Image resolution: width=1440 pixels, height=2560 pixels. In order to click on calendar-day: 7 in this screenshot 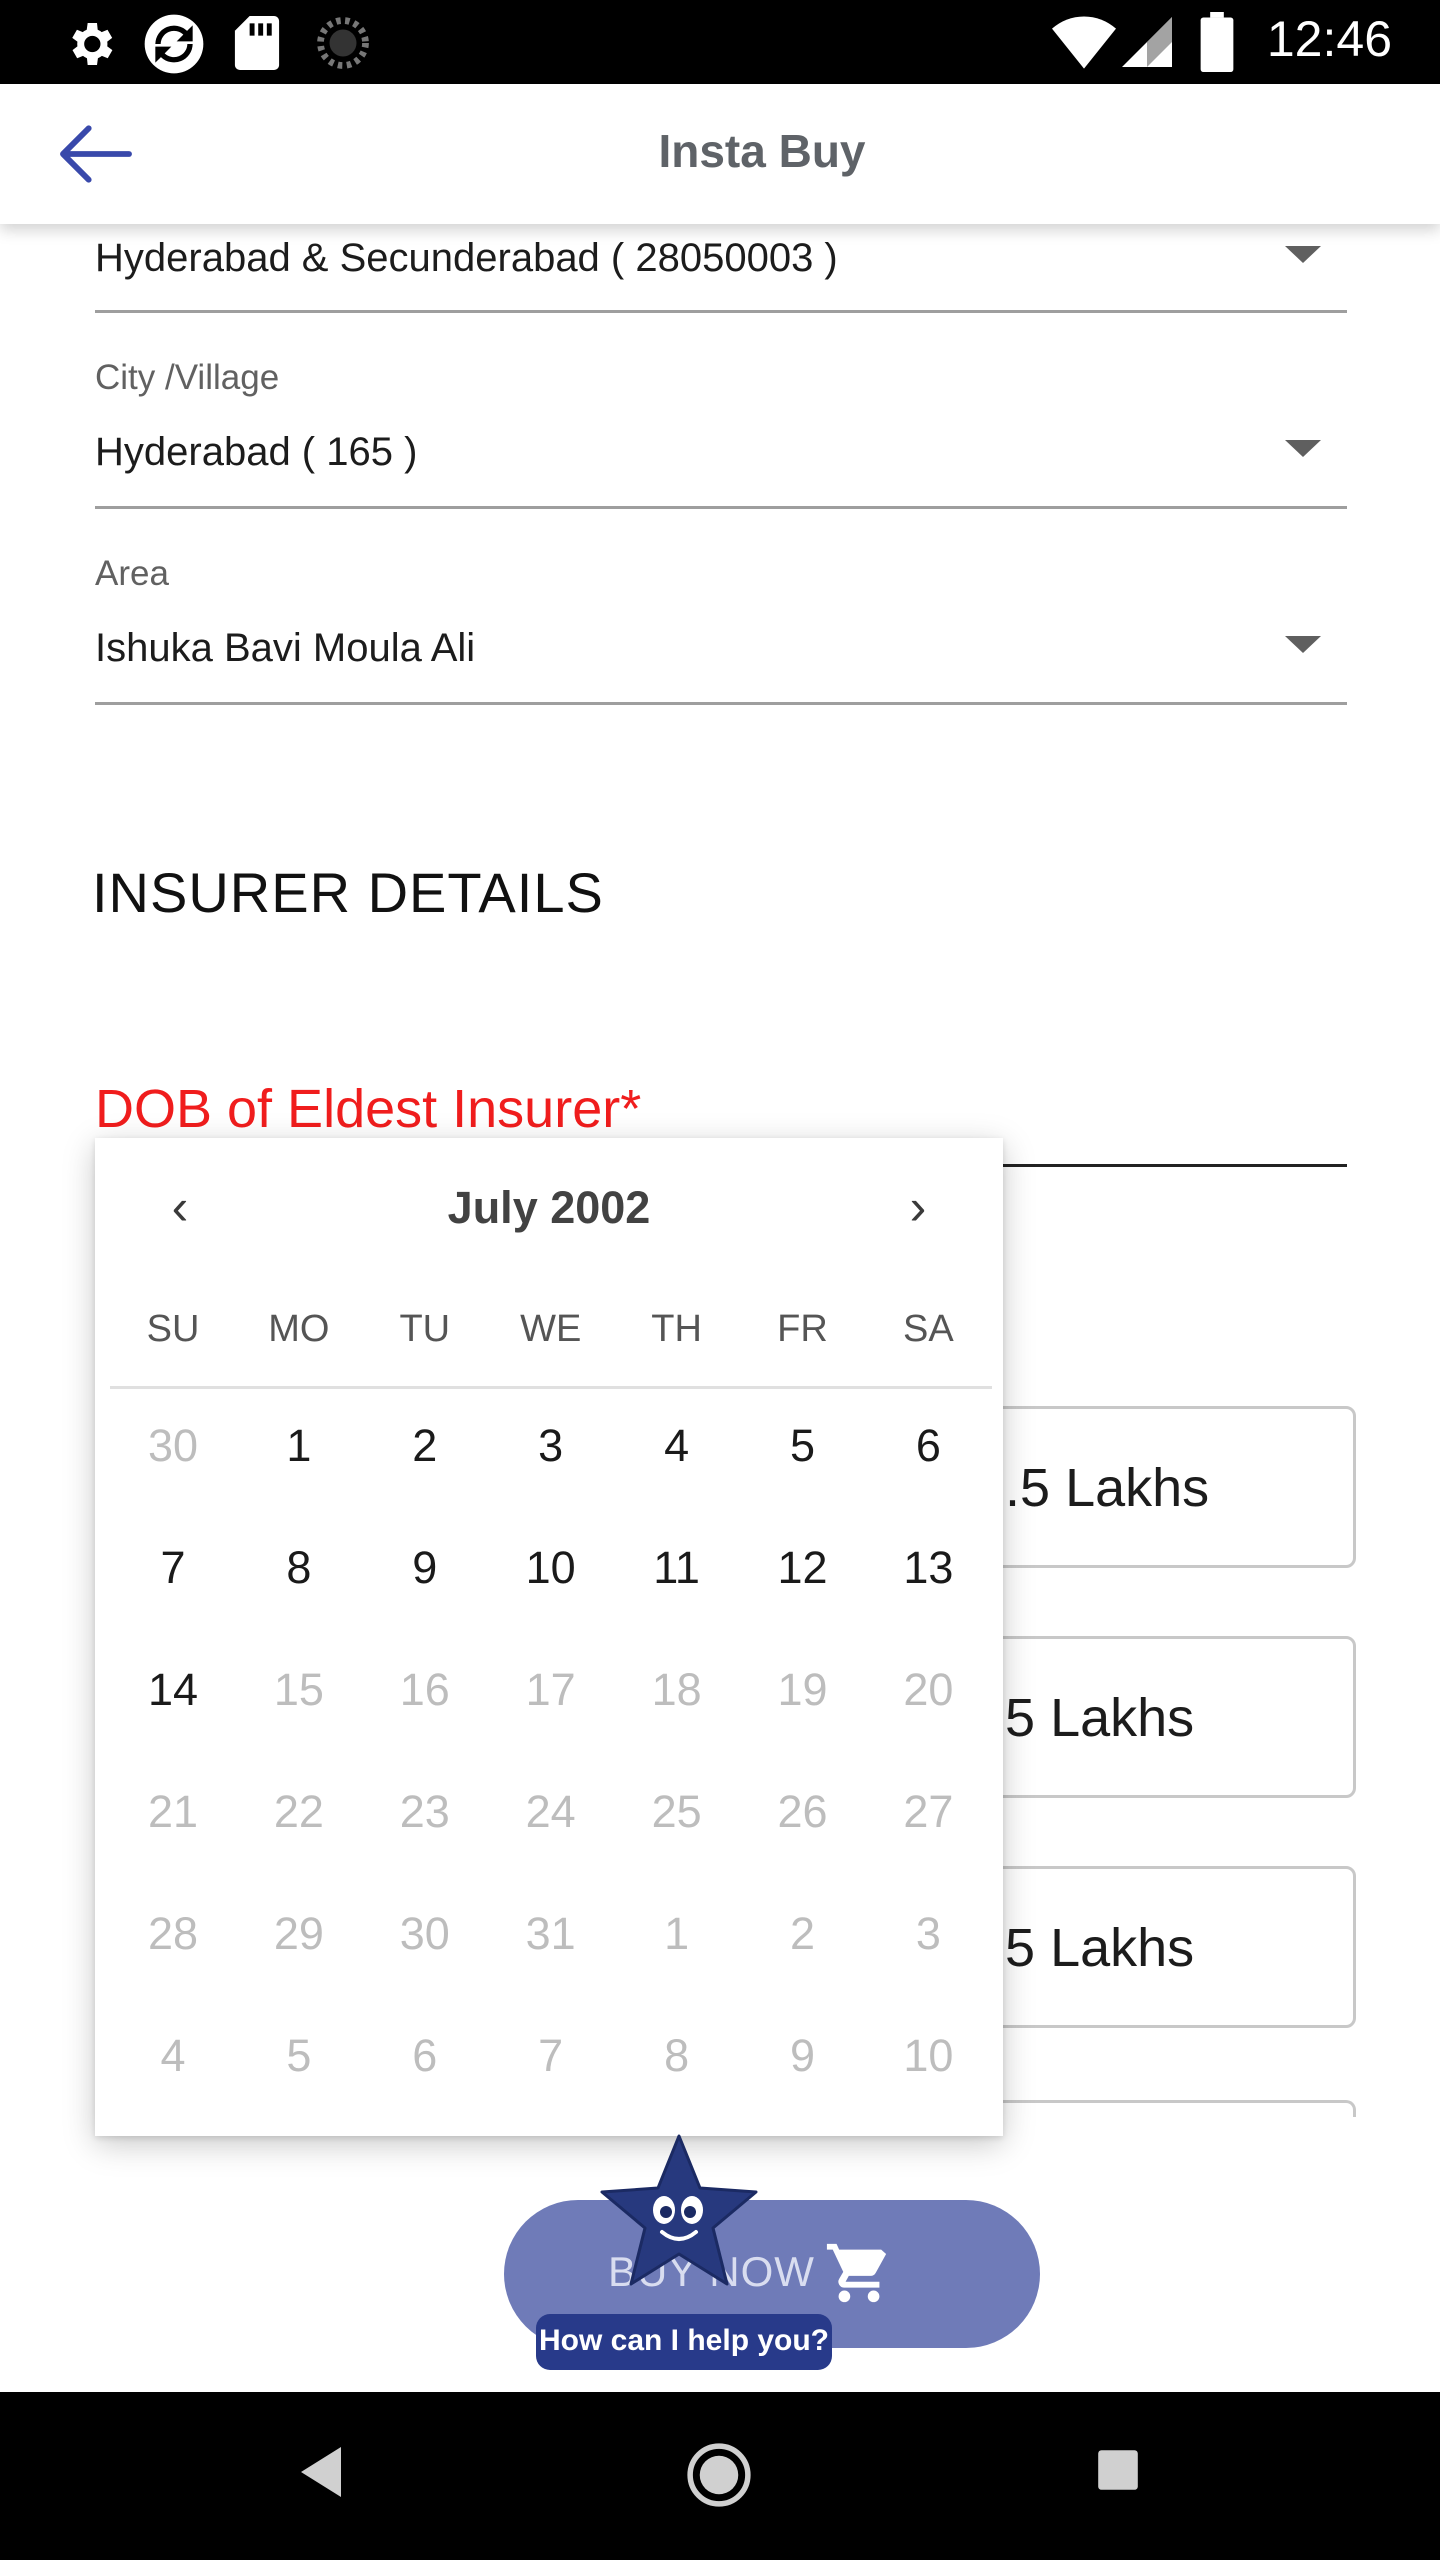, I will do `click(173, 1568)`.